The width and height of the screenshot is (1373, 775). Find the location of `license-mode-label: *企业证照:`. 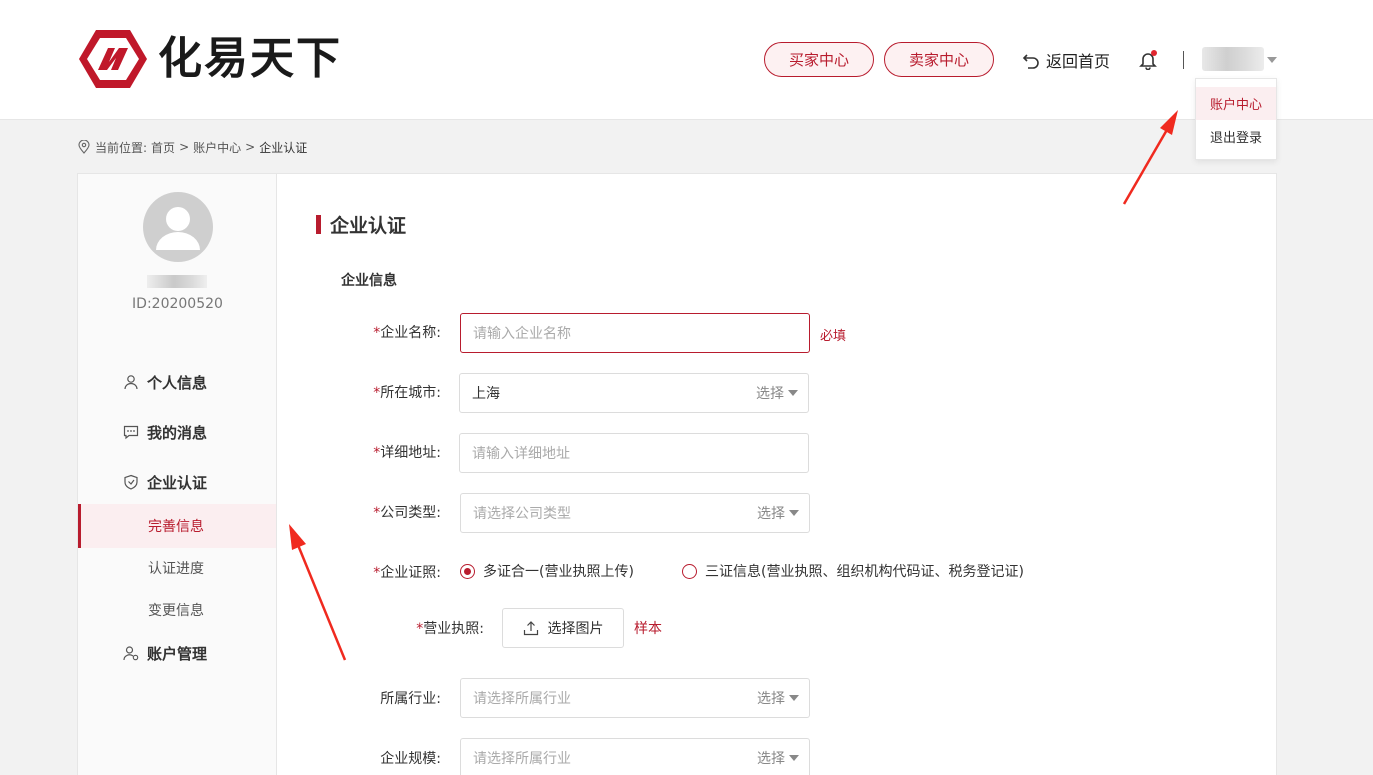

license-mode-label: *企业证照: is located at coordinates (356, 572).